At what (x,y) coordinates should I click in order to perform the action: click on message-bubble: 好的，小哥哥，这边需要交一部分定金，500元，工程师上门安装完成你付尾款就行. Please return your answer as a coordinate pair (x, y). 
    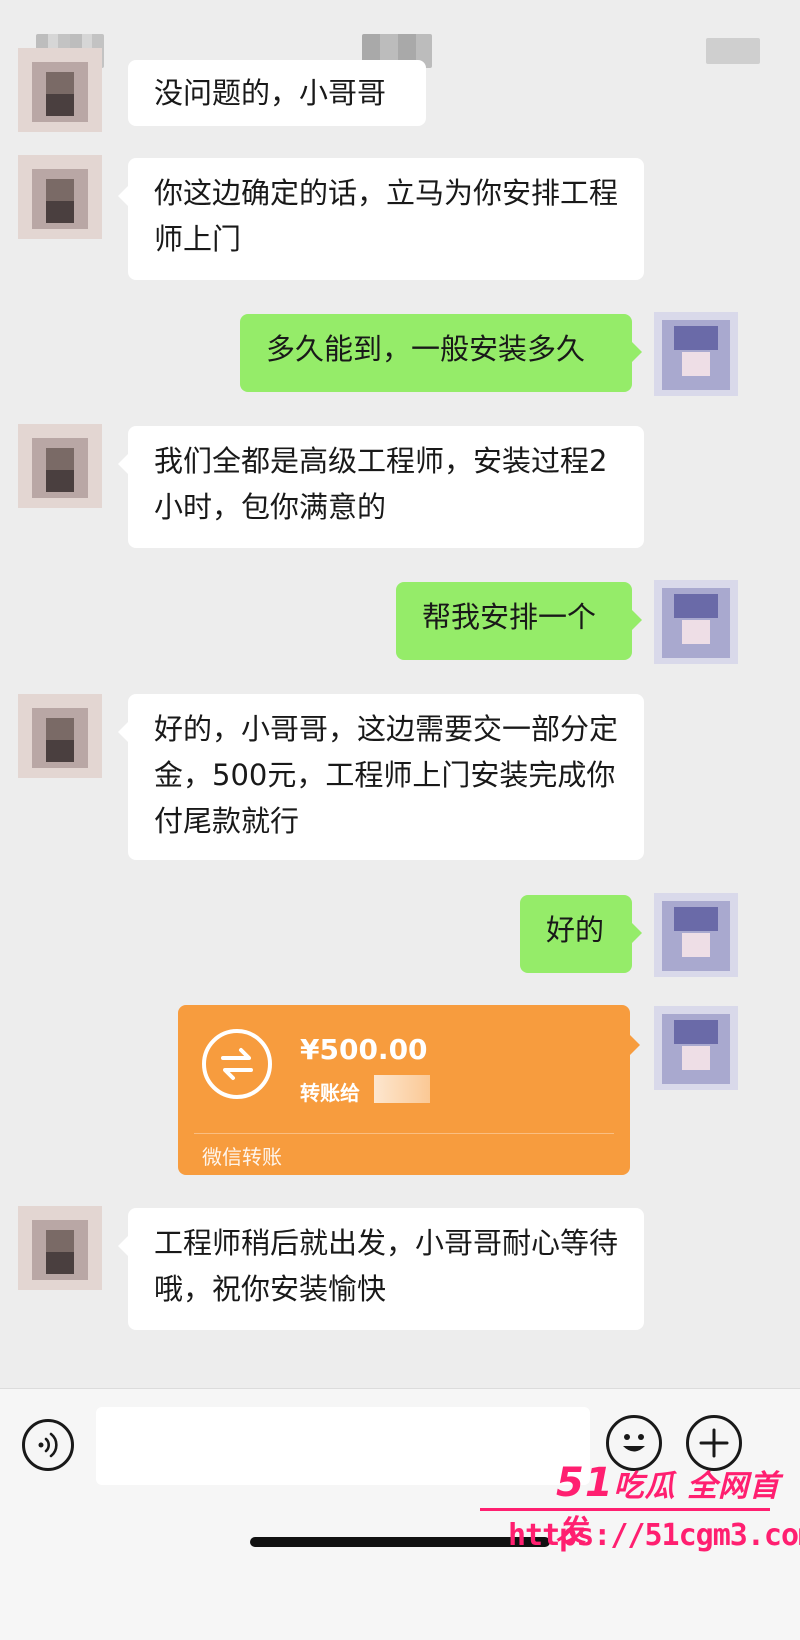
    Looking at the image, I should click on (381, 777).